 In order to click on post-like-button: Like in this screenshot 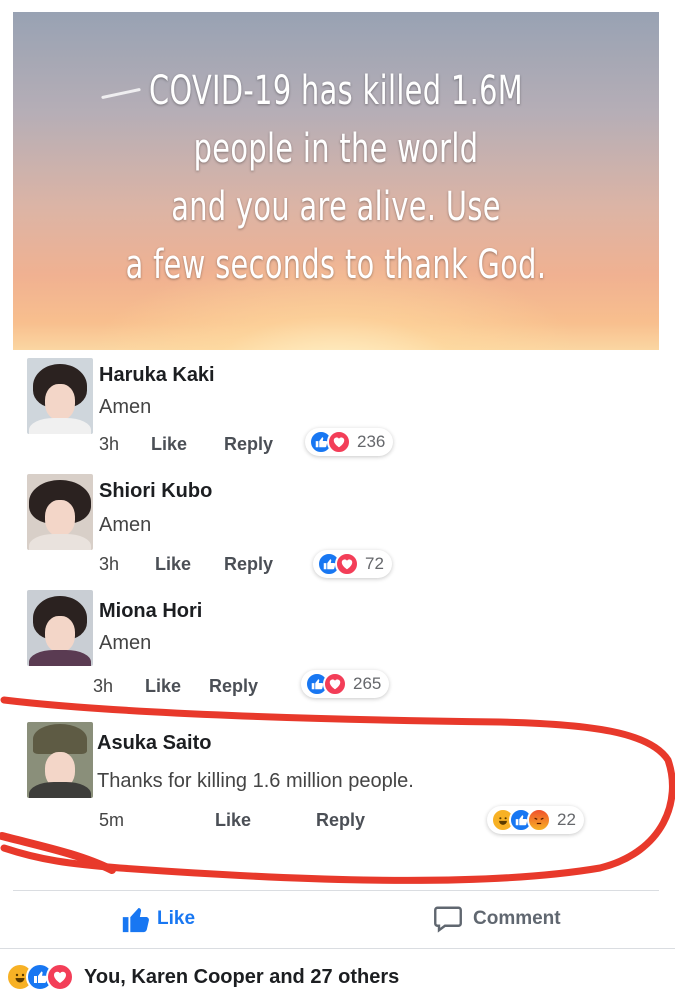, I will do `click(157, 919)`.